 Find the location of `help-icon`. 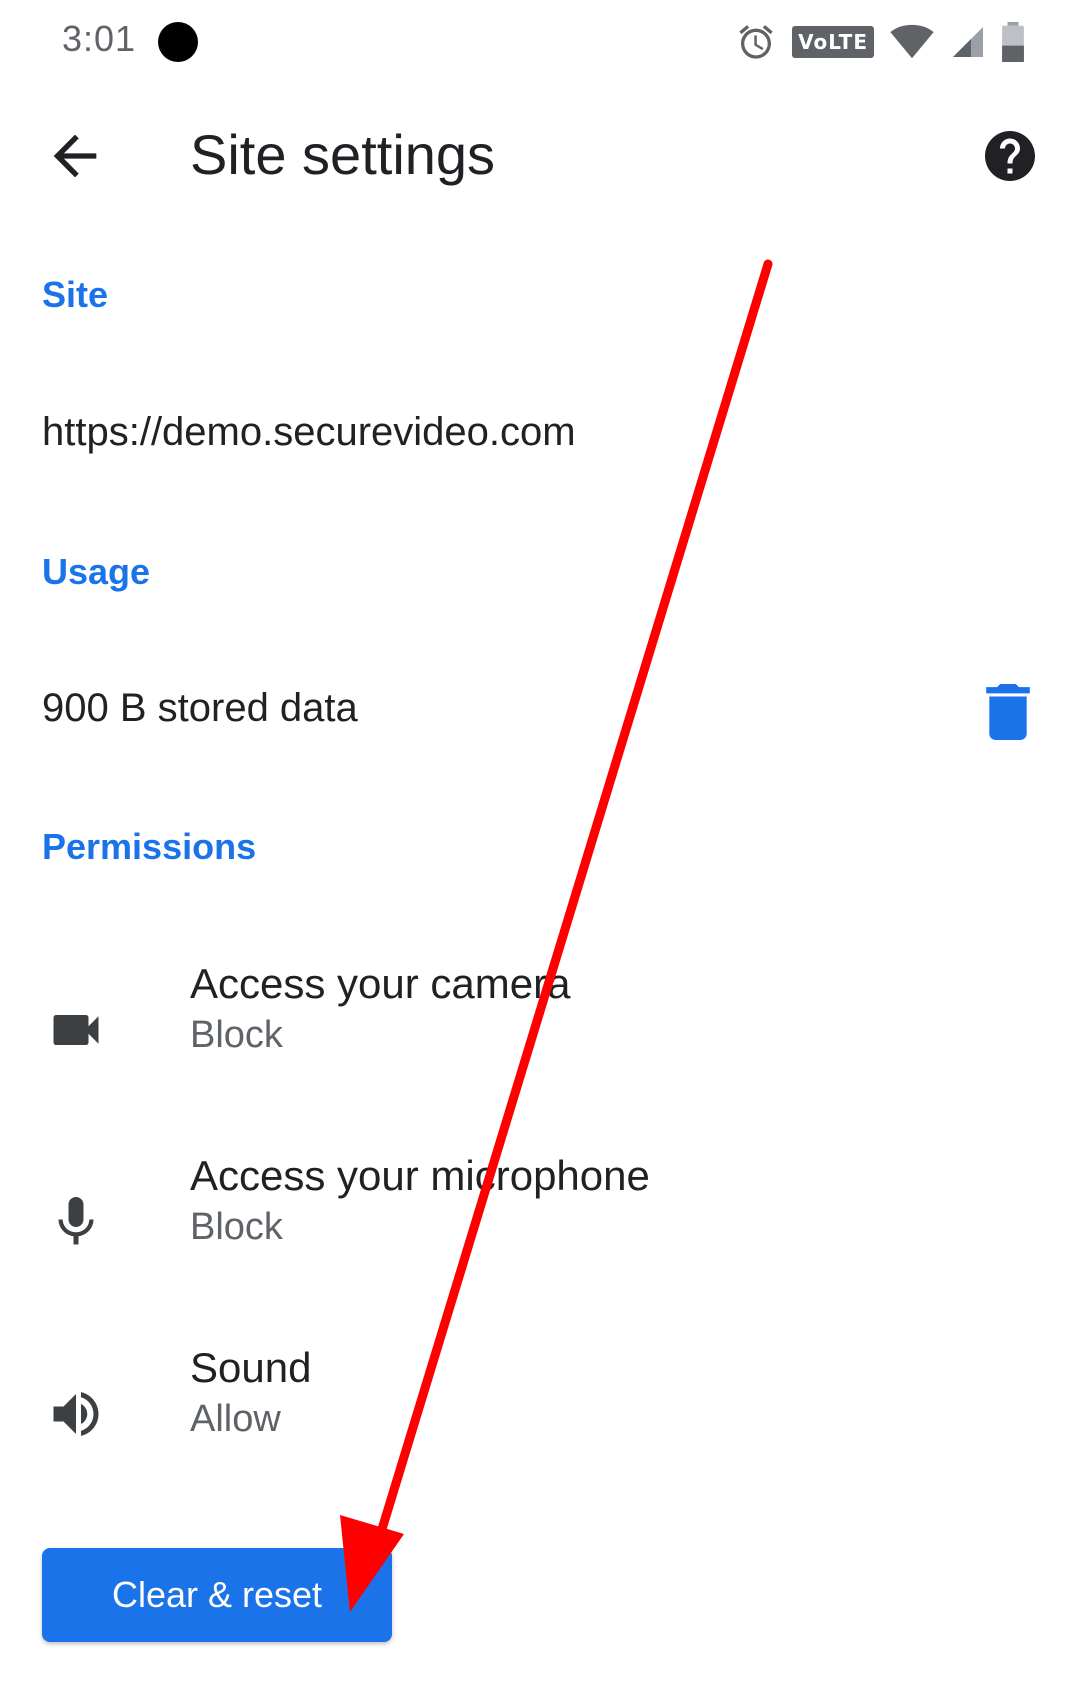

help-icon is located at coordinates (1010, 156).